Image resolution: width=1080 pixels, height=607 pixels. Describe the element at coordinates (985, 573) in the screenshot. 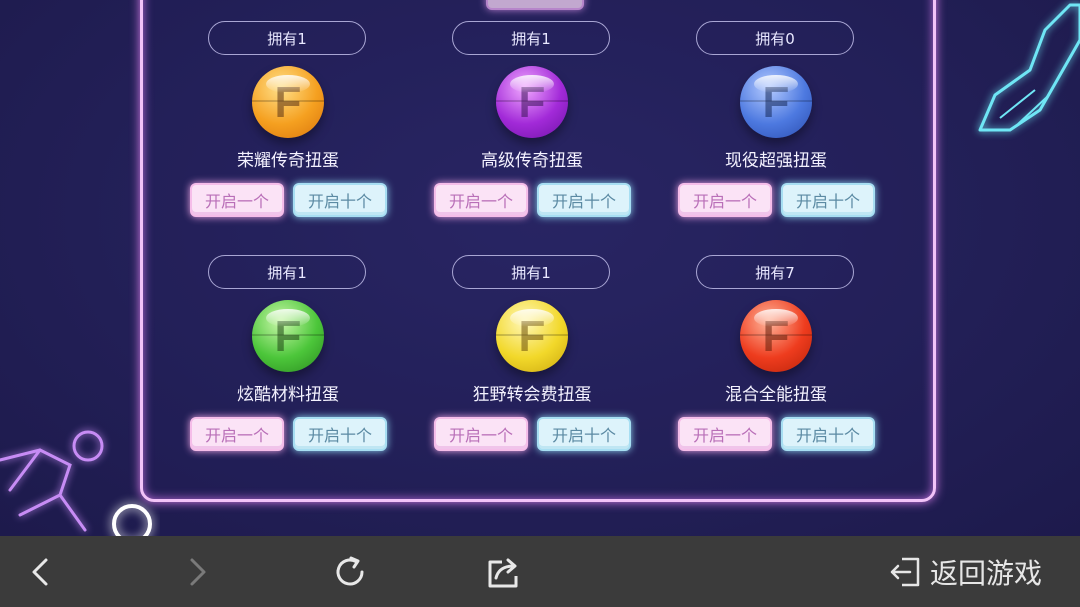

I see `return-game-label: 返回游戏` at that location.